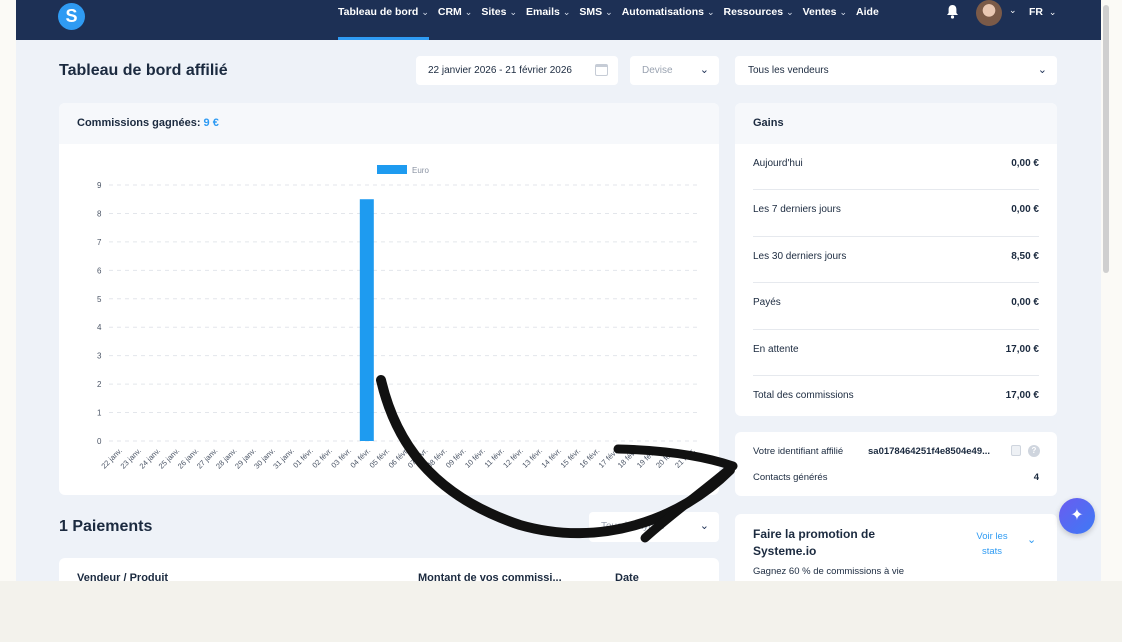  Describe the element at coordinates (952, 11) in the screenshot. I see `bell-icon` at that location.